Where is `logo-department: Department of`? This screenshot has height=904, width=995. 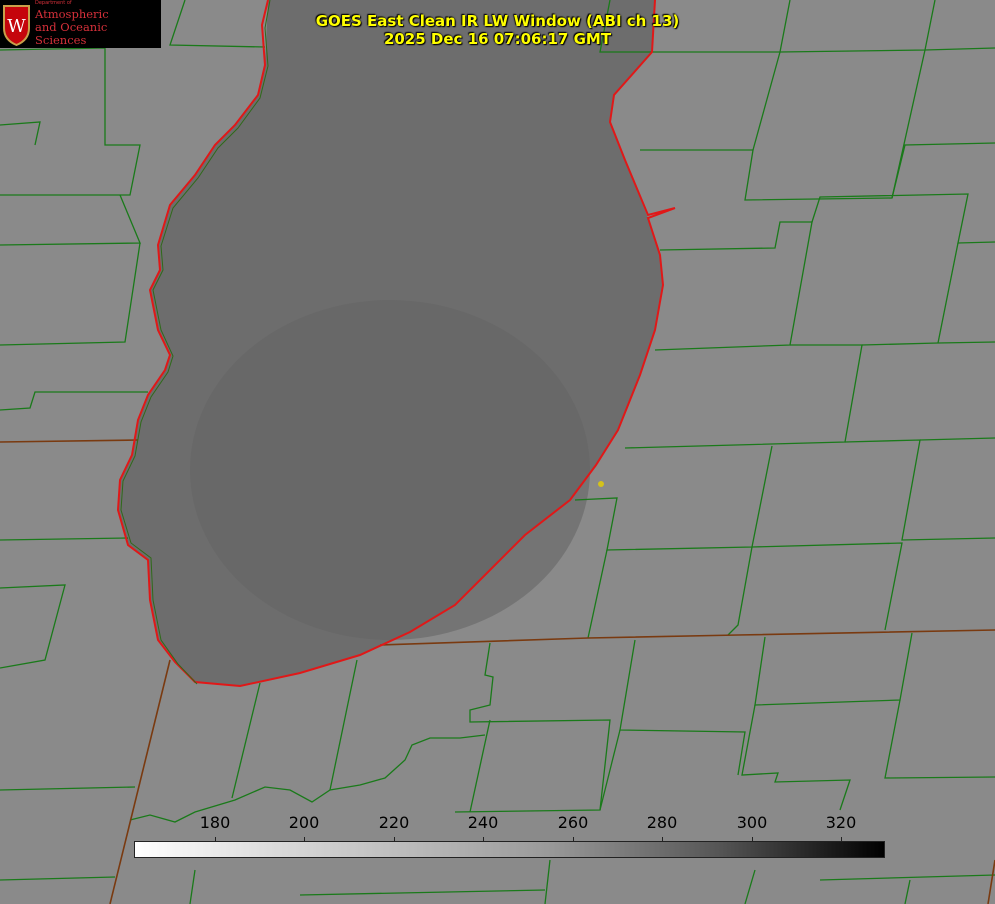
logo-department: Department of is located at coordinates (53, 3).